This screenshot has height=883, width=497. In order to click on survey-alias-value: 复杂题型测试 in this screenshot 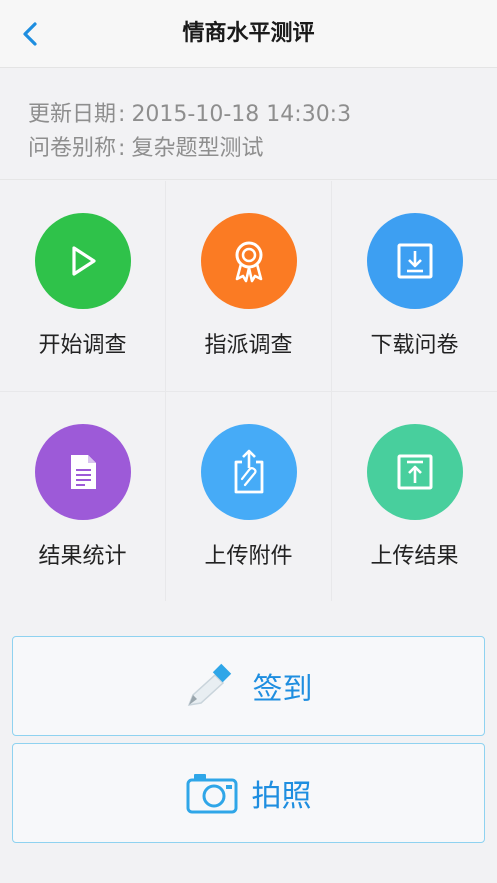, I will do `click(197, 148)`.